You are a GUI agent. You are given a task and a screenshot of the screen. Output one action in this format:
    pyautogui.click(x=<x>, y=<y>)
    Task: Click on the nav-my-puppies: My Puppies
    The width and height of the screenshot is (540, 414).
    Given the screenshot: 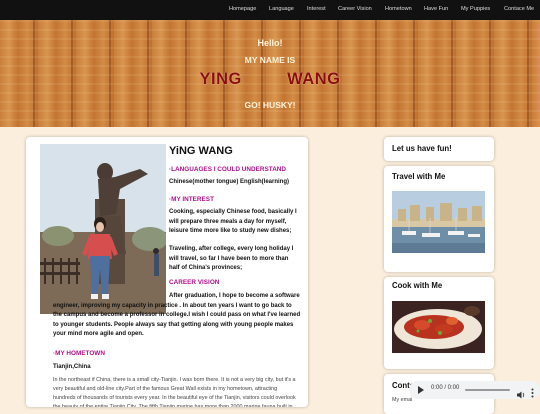 What is the action you would take?
    pyautogui.click(x=475, y=10)
    